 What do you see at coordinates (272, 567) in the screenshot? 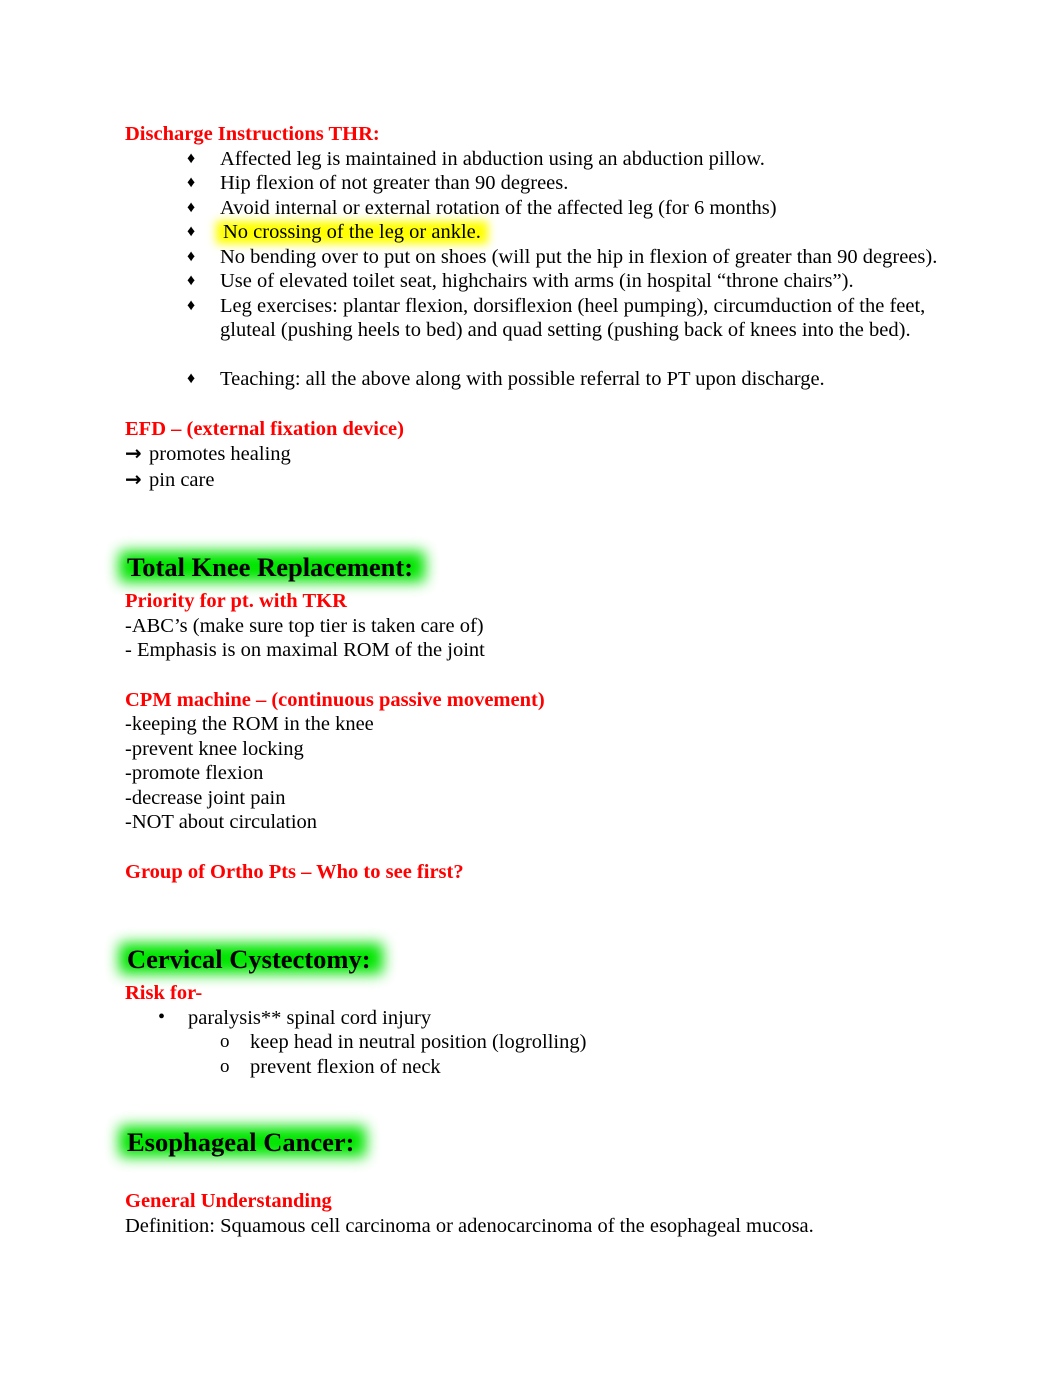
I see `heading-total-knee-replacement: Total Knee Replacement:` at bounding box center [272, 567].